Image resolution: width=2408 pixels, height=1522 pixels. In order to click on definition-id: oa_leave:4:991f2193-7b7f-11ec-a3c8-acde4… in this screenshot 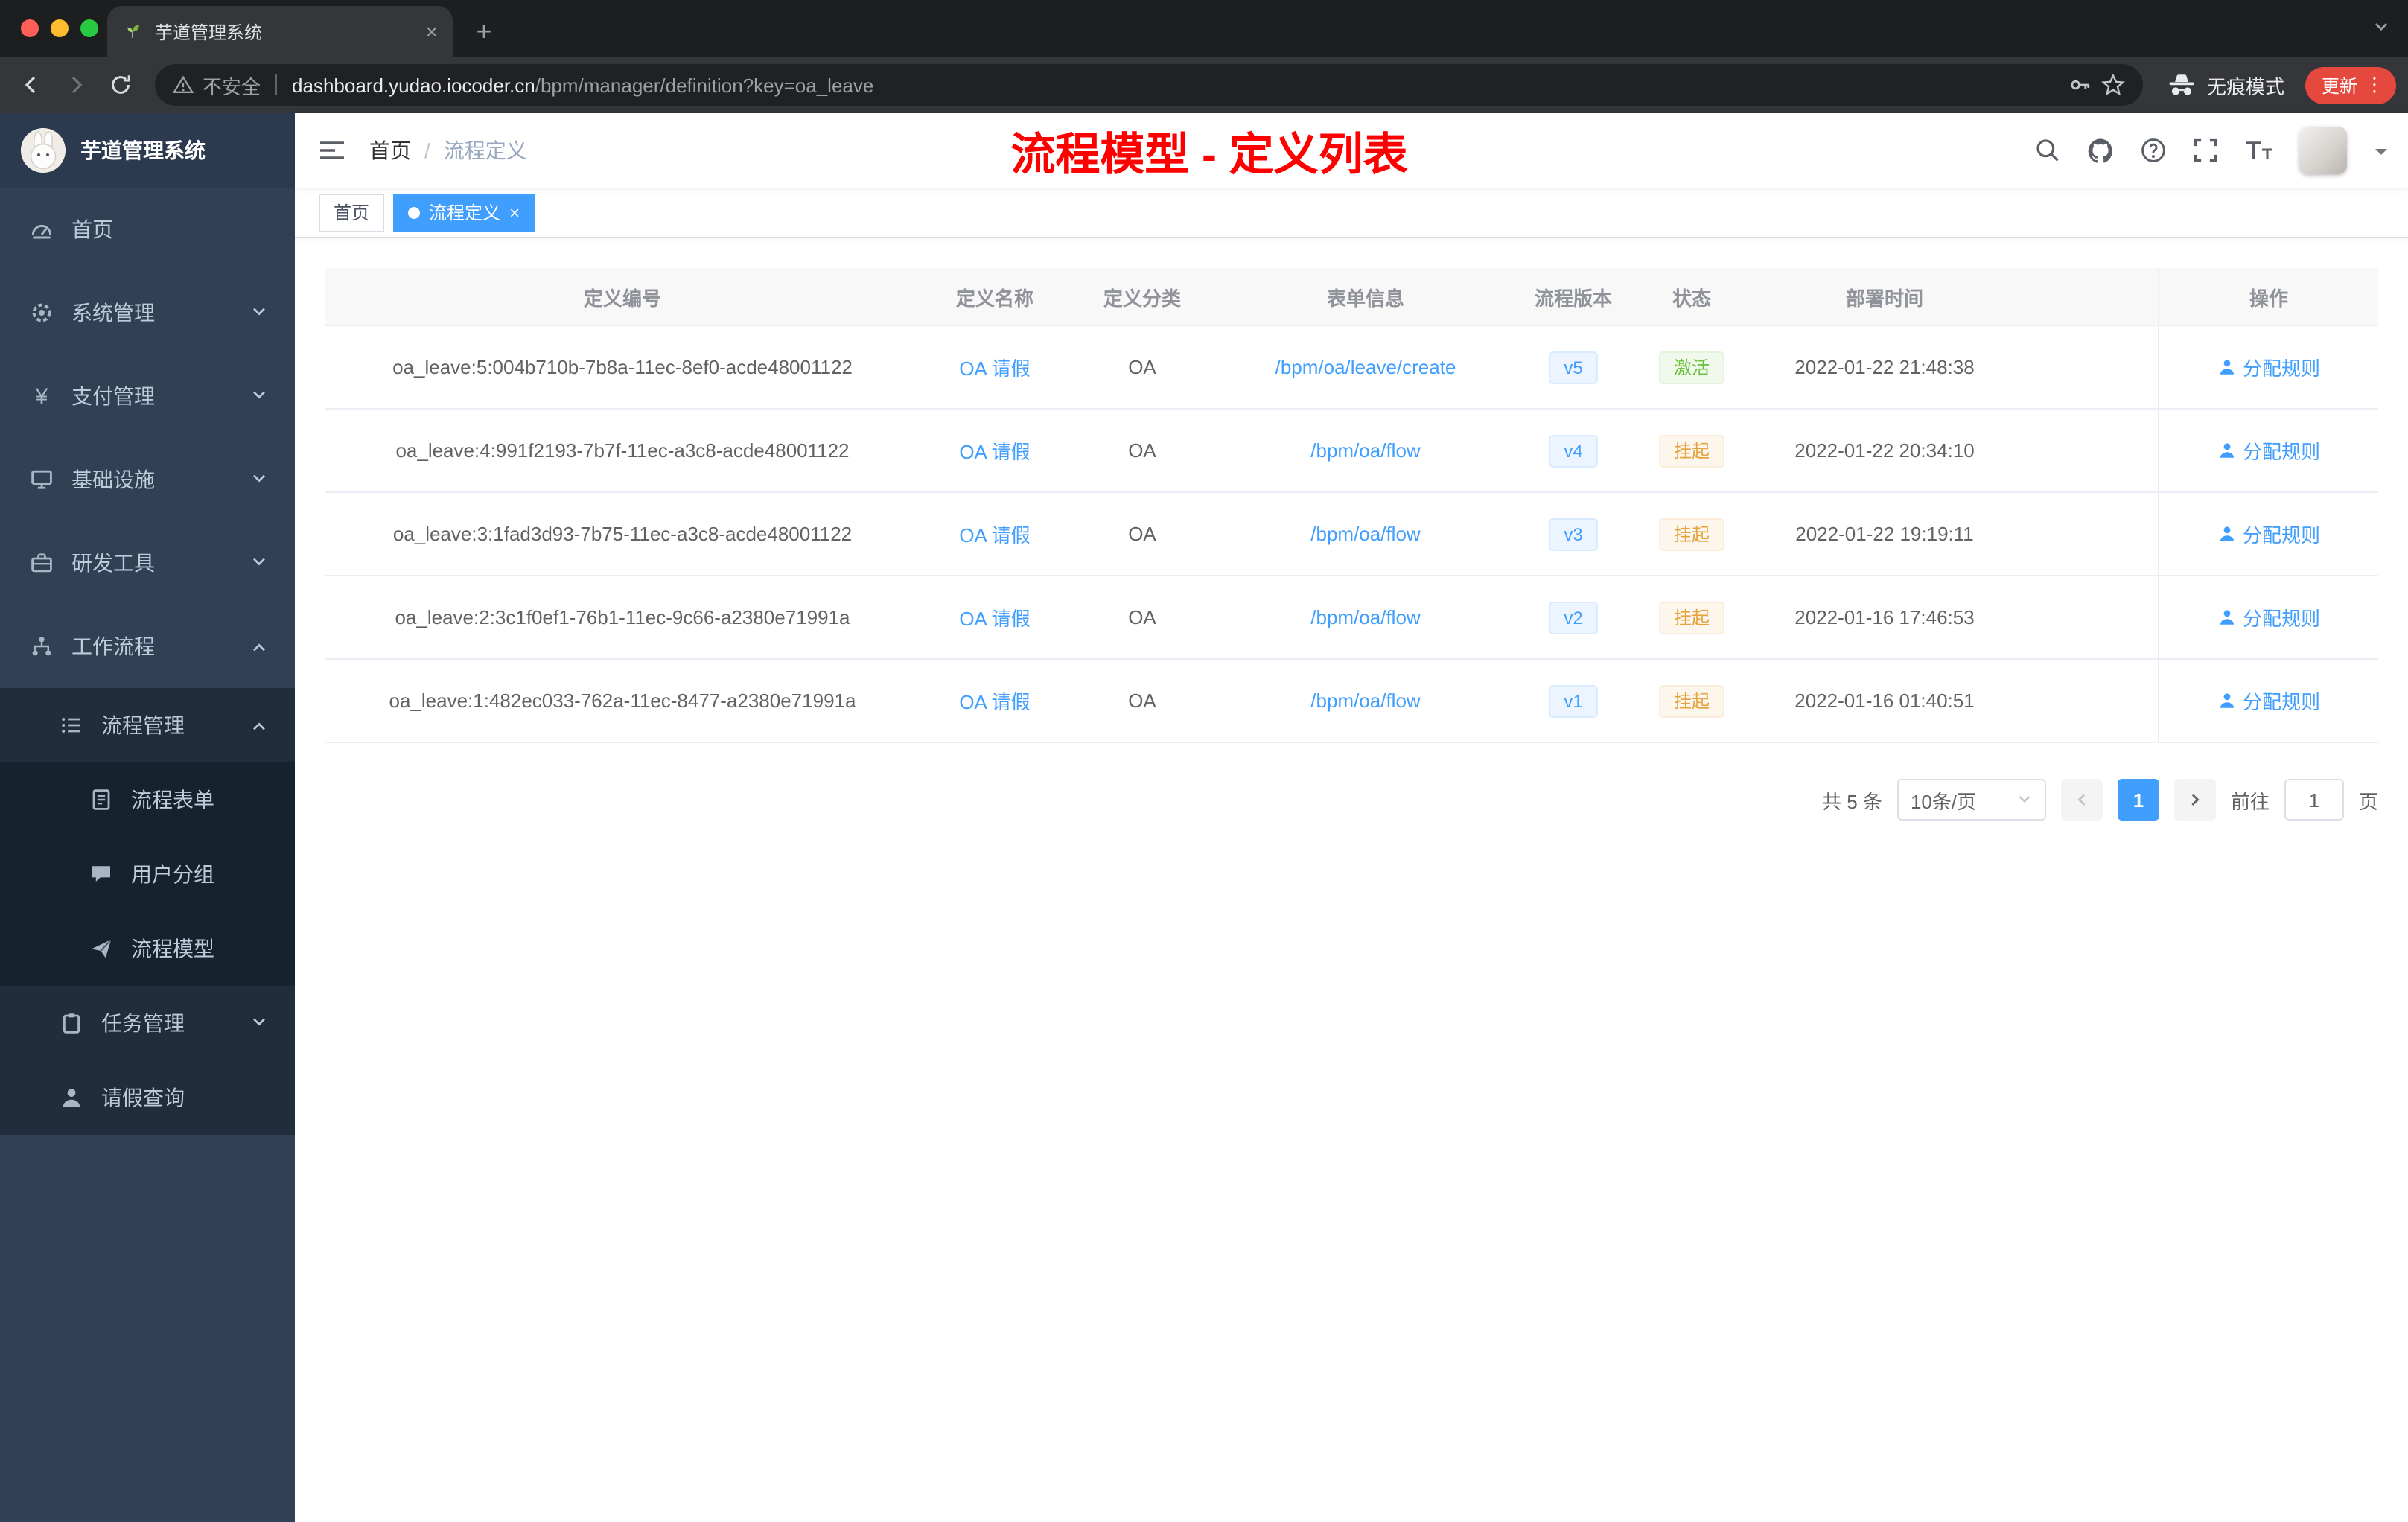, I will do `click(622, 450)`.